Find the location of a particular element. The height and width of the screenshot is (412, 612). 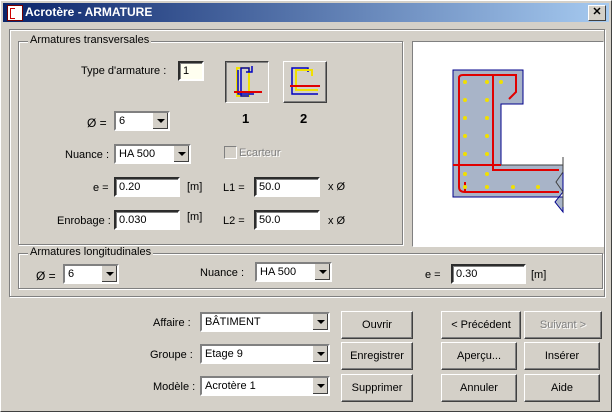

close-button: ✕ is located at coordinates (597, 13).